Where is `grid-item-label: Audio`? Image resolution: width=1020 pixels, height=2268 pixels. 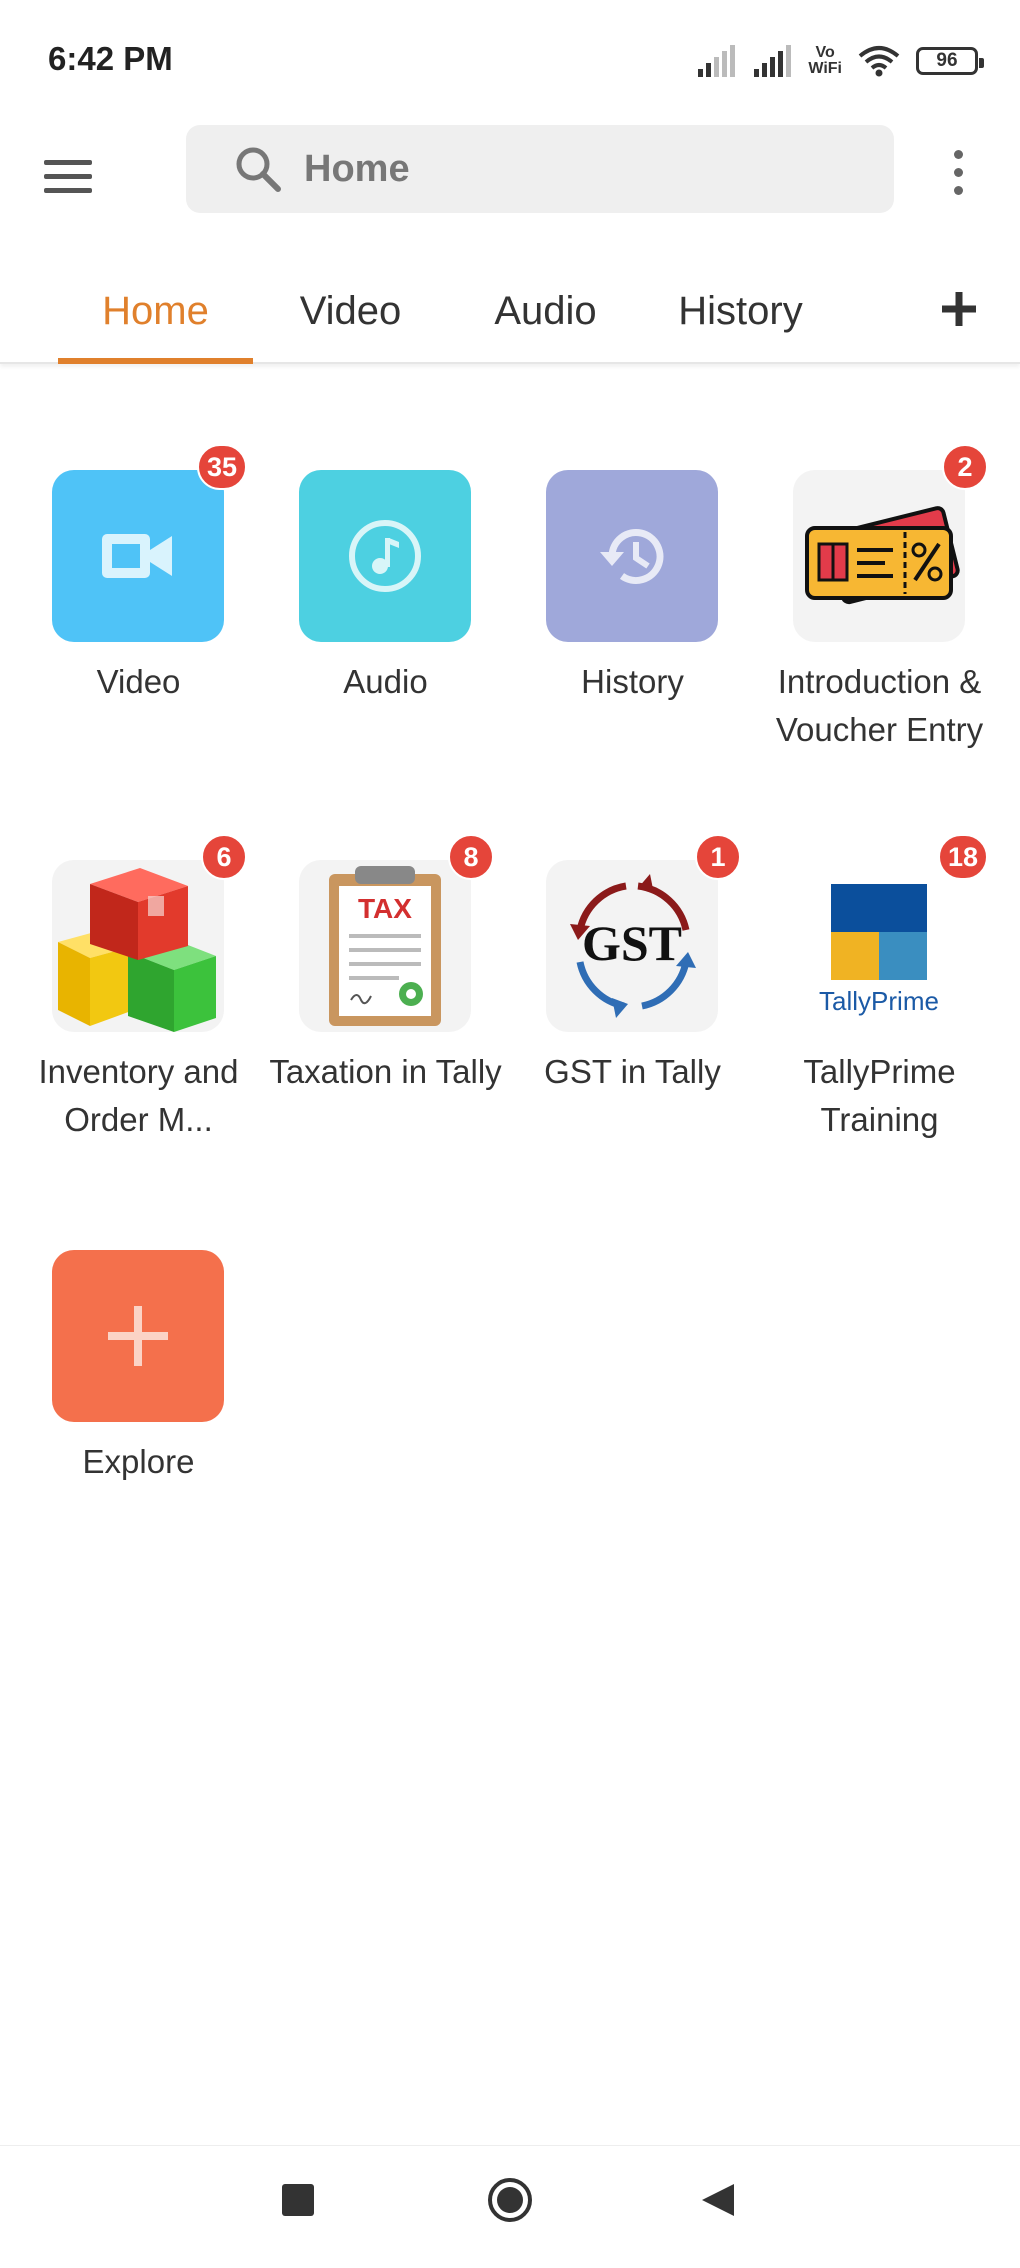 grid-item-label: Audio is located at coordinates (385, 681).